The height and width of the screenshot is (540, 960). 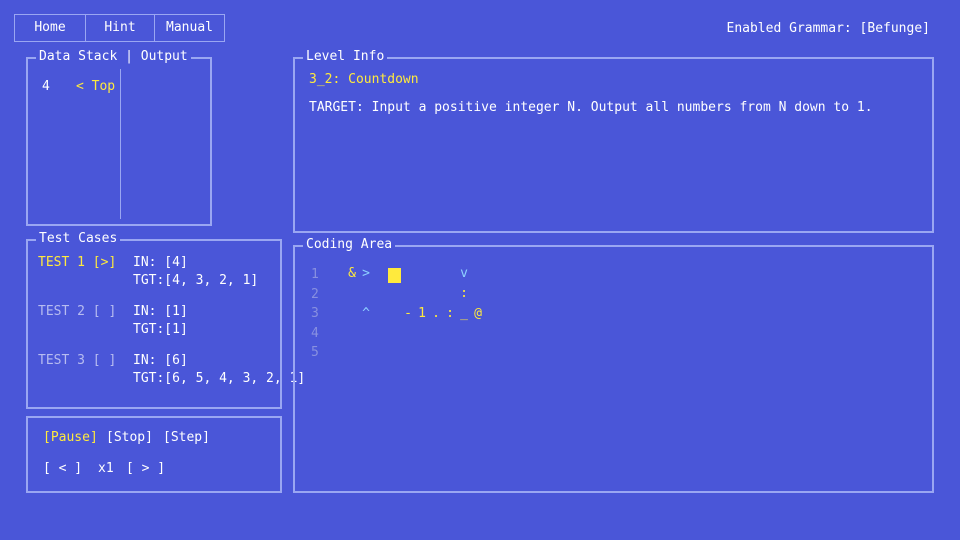 What do you see at coordinates (113, 57) in the screenshot?
I see `stack-panel-title: Data Stack | Output` at bounding box center [113, 57].